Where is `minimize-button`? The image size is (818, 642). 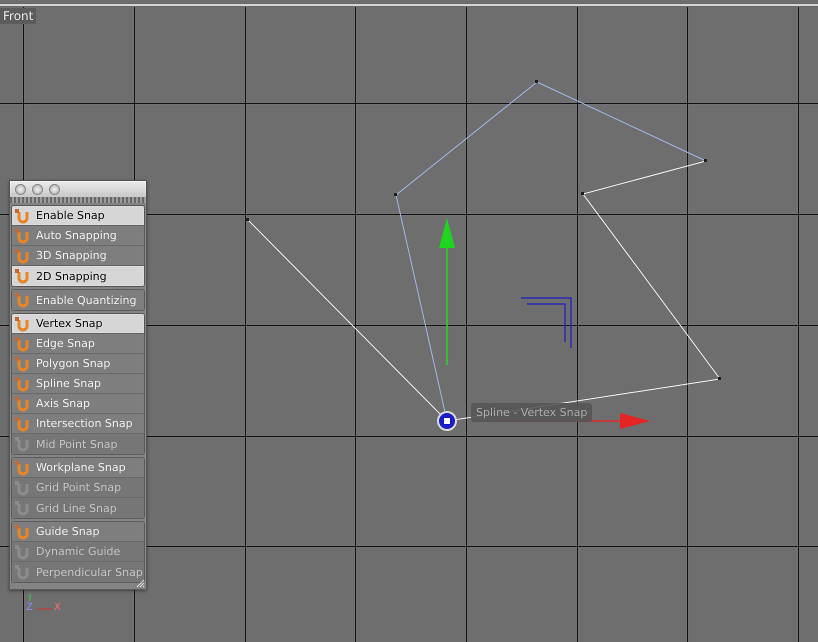
minimize-button is located at coordinates (37, 189).